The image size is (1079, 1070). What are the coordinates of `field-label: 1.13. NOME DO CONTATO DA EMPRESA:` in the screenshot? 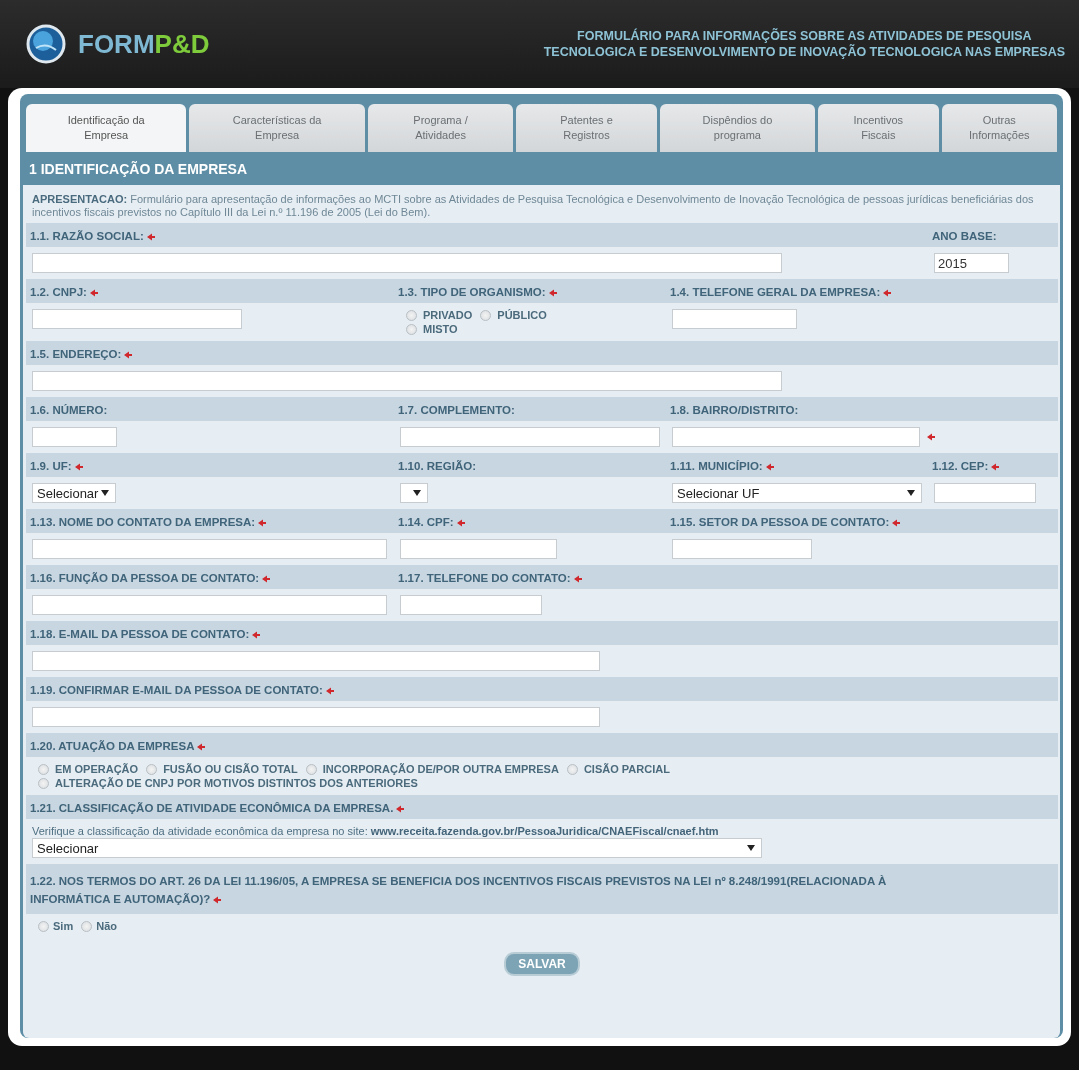 It's located at (148, 522).